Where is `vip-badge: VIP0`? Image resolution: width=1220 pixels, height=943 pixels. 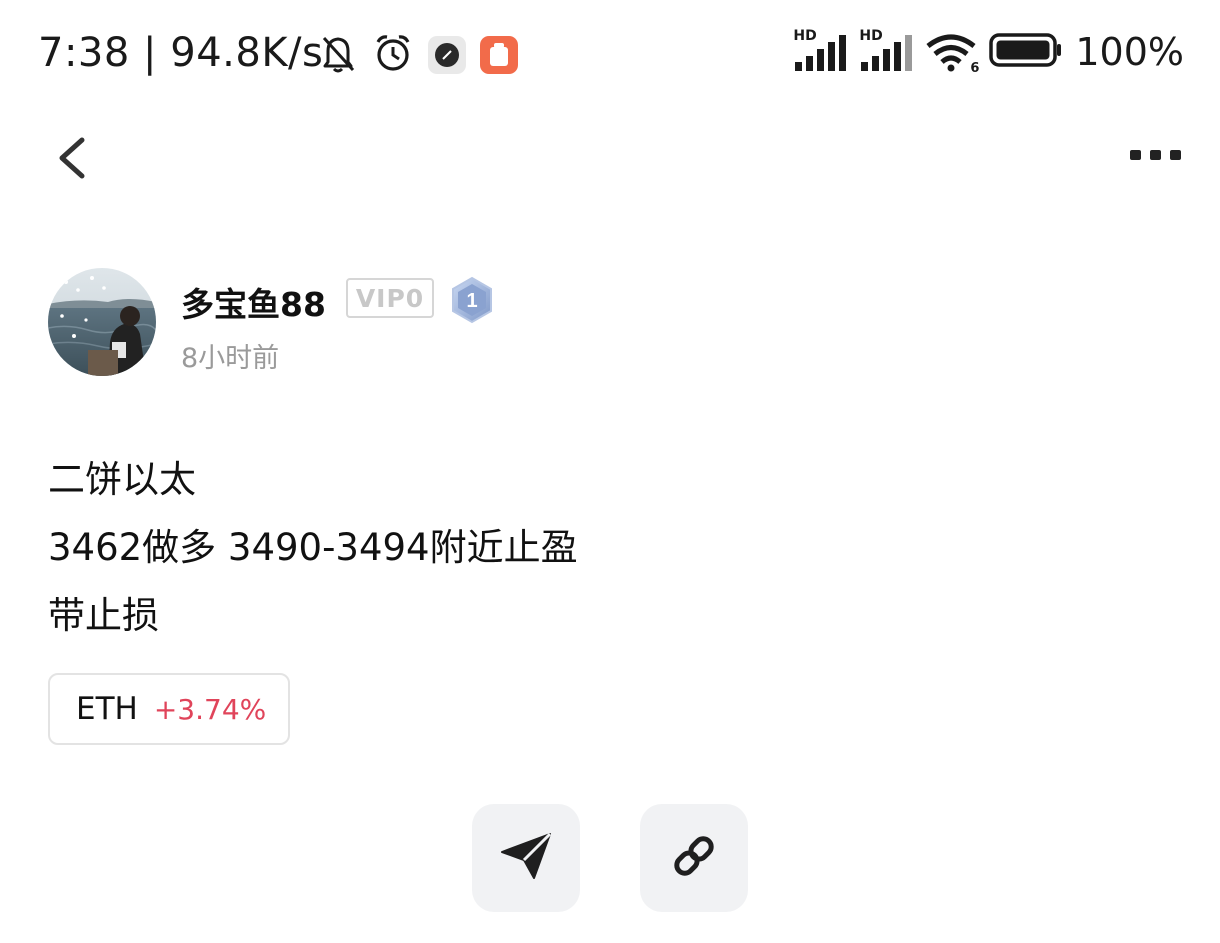
vip-badge: VIP0 is located at coordinates (390, 298).